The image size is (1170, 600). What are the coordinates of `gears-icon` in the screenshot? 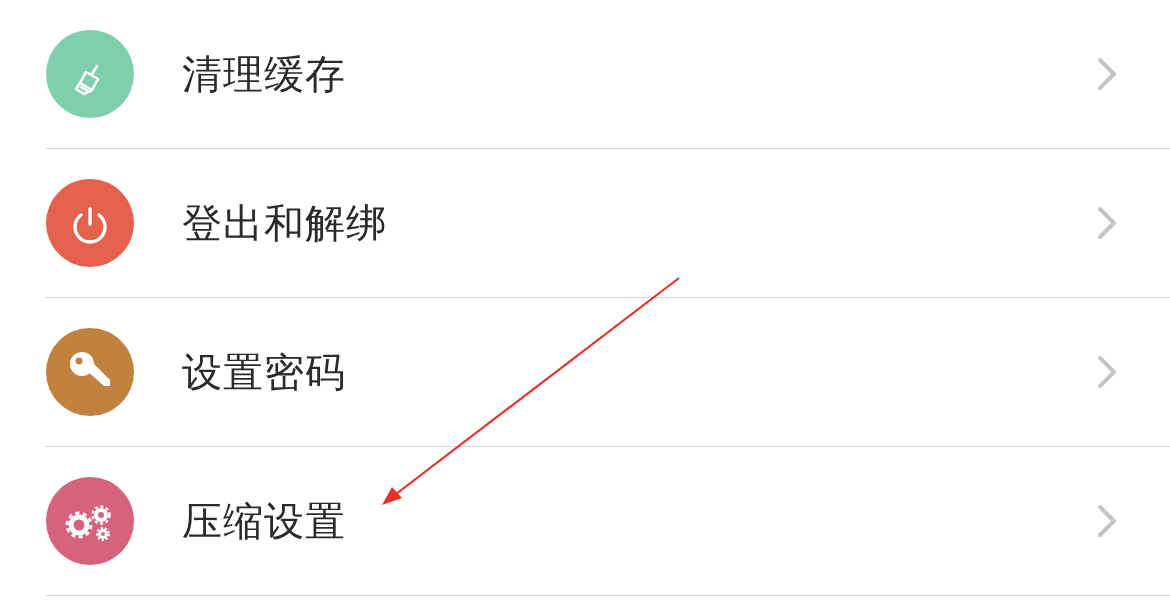 It's located at (88, 523).